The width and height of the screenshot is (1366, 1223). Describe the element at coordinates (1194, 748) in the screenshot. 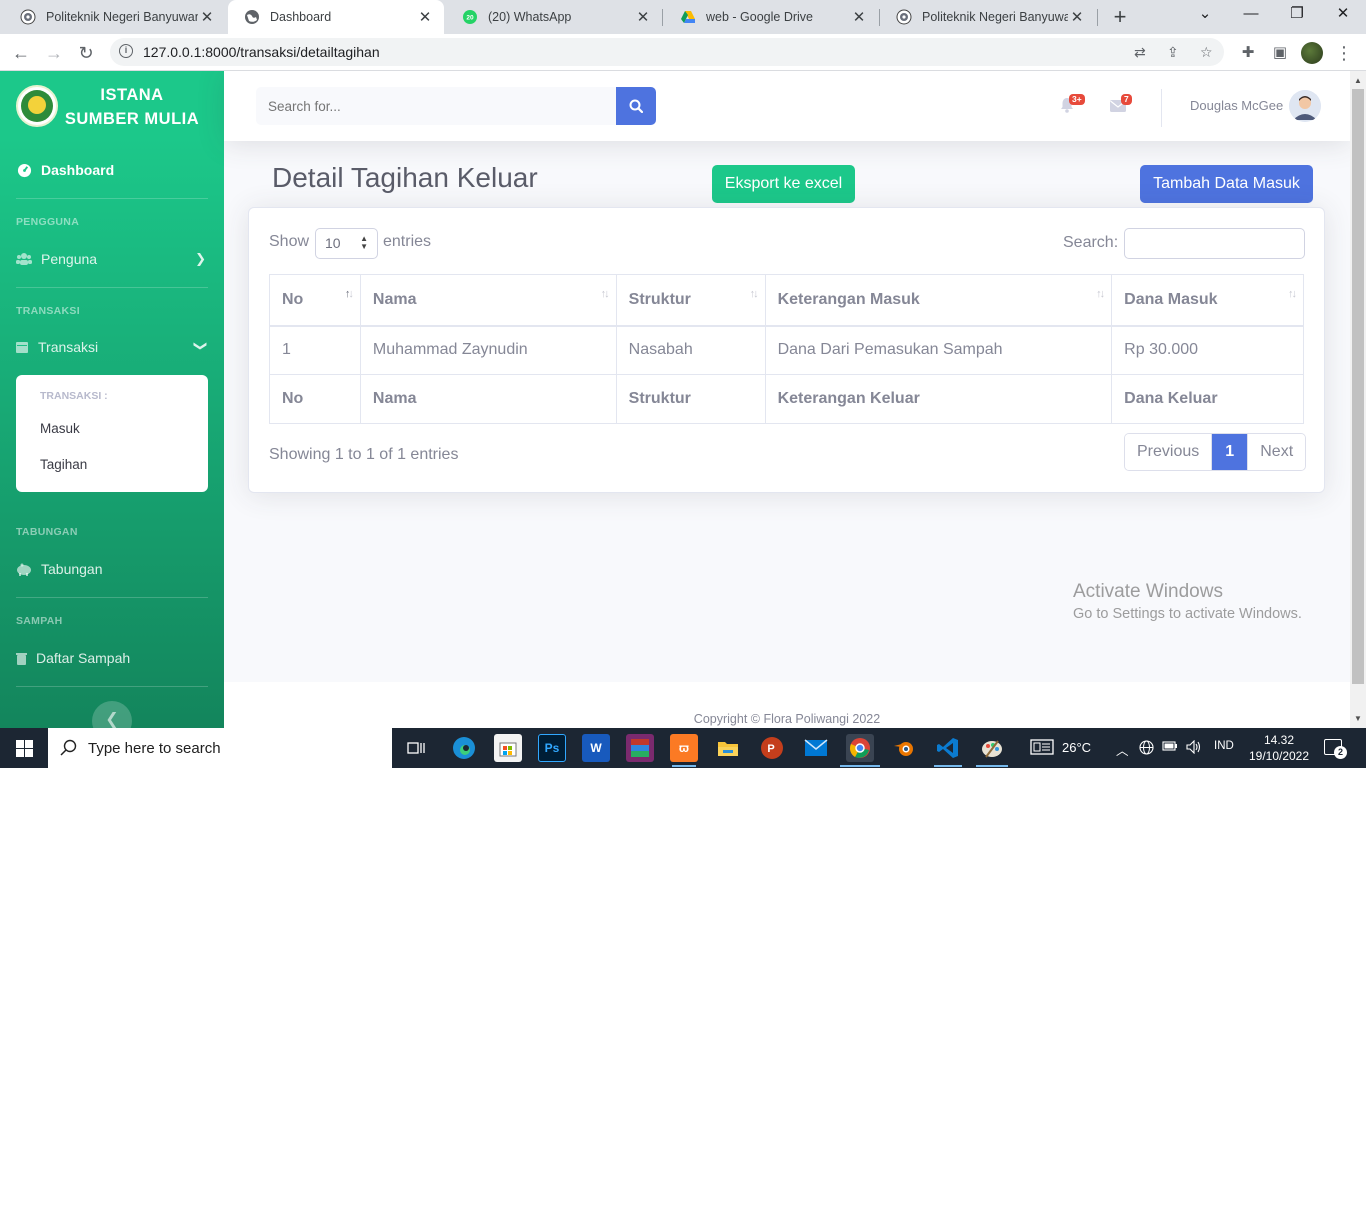

I see `volume-icon` at that location.